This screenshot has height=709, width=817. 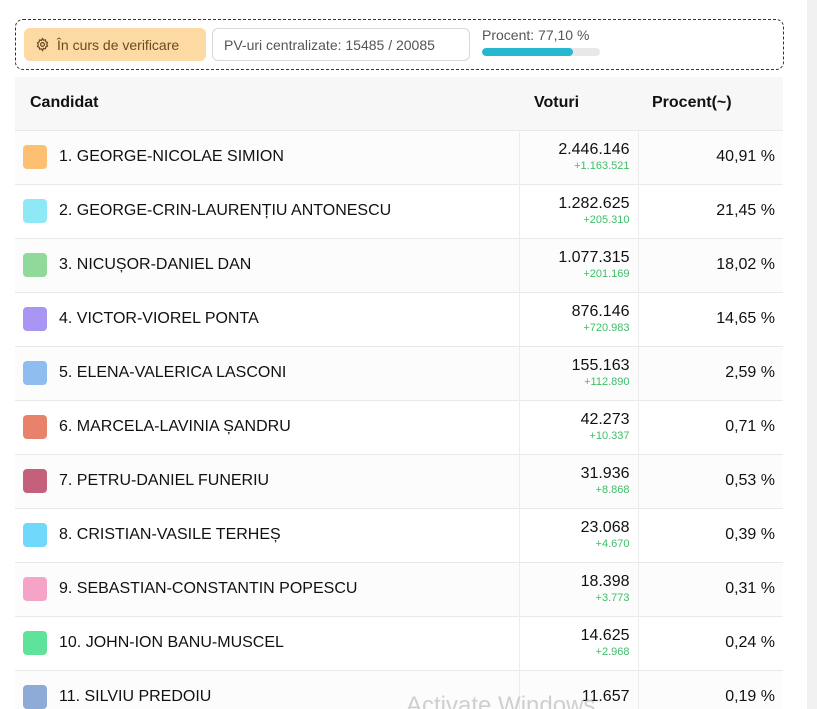 I want to click on candidate-cell: 1. GEORGE-NICOLAE SIMION, so click(x=267, y=157).